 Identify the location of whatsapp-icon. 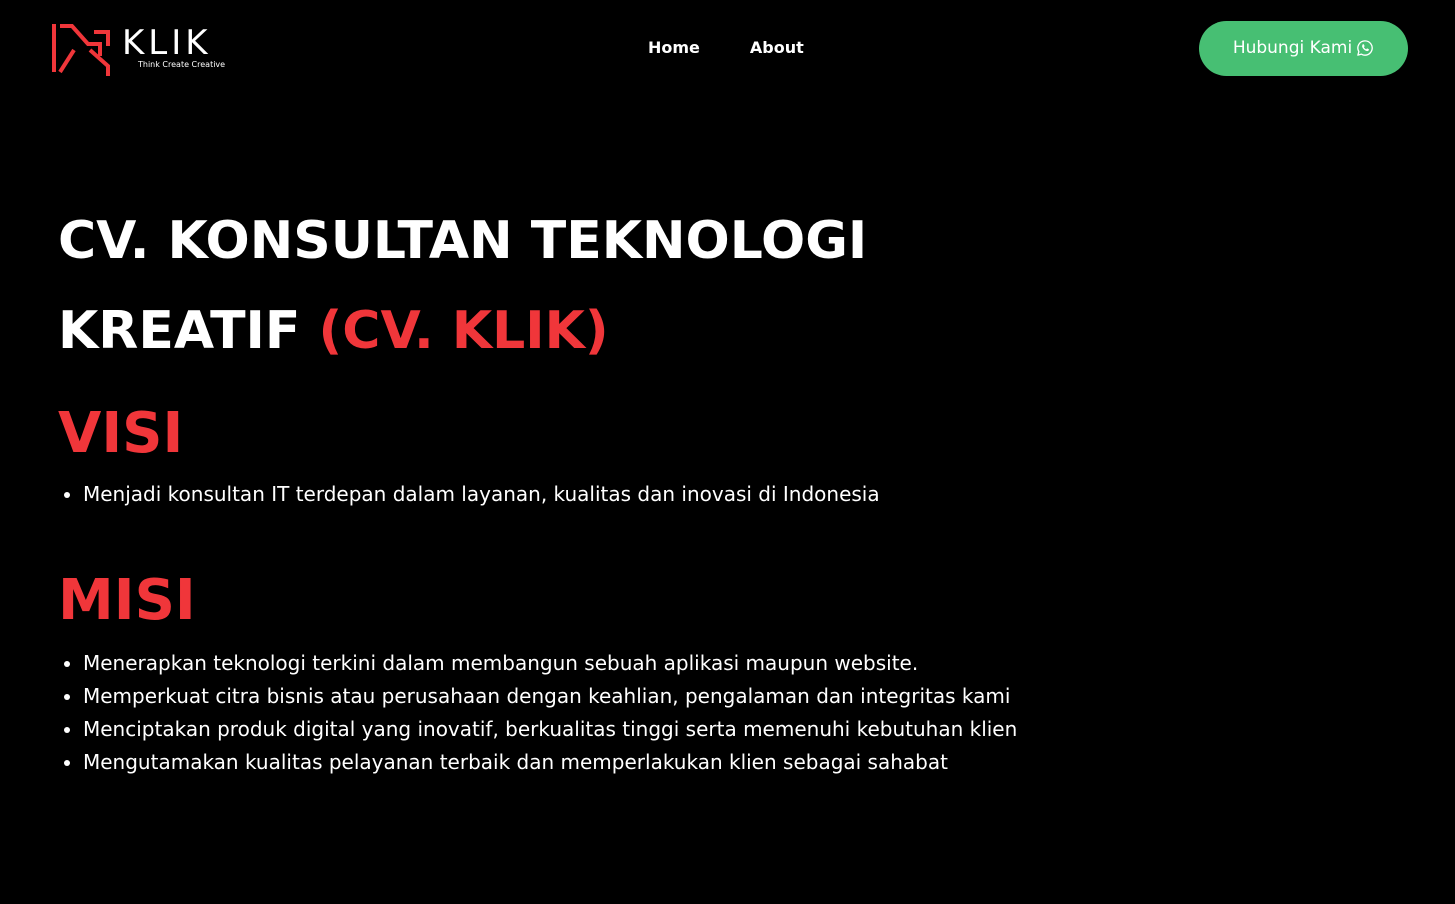
(1365, 47).